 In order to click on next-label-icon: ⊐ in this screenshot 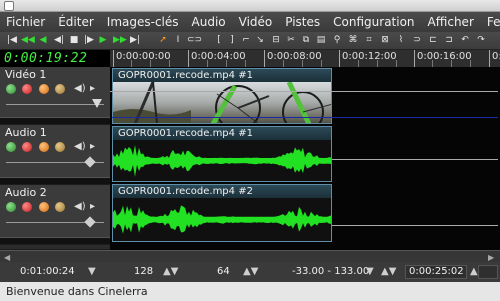, I will do `click(449, 40)`.